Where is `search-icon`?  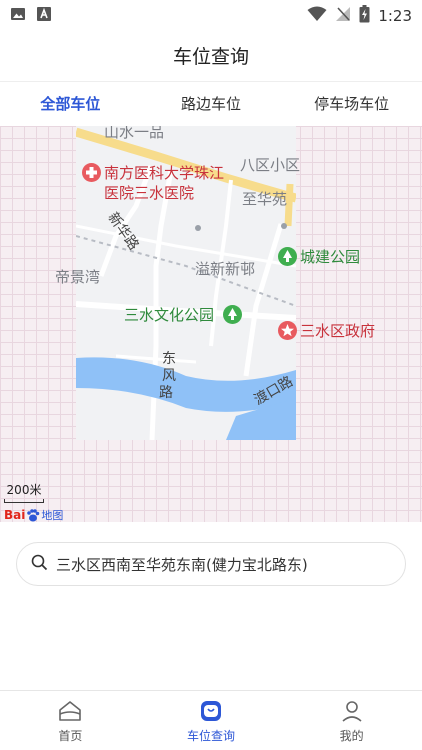 search-icon is located at coordinates (39, 564).